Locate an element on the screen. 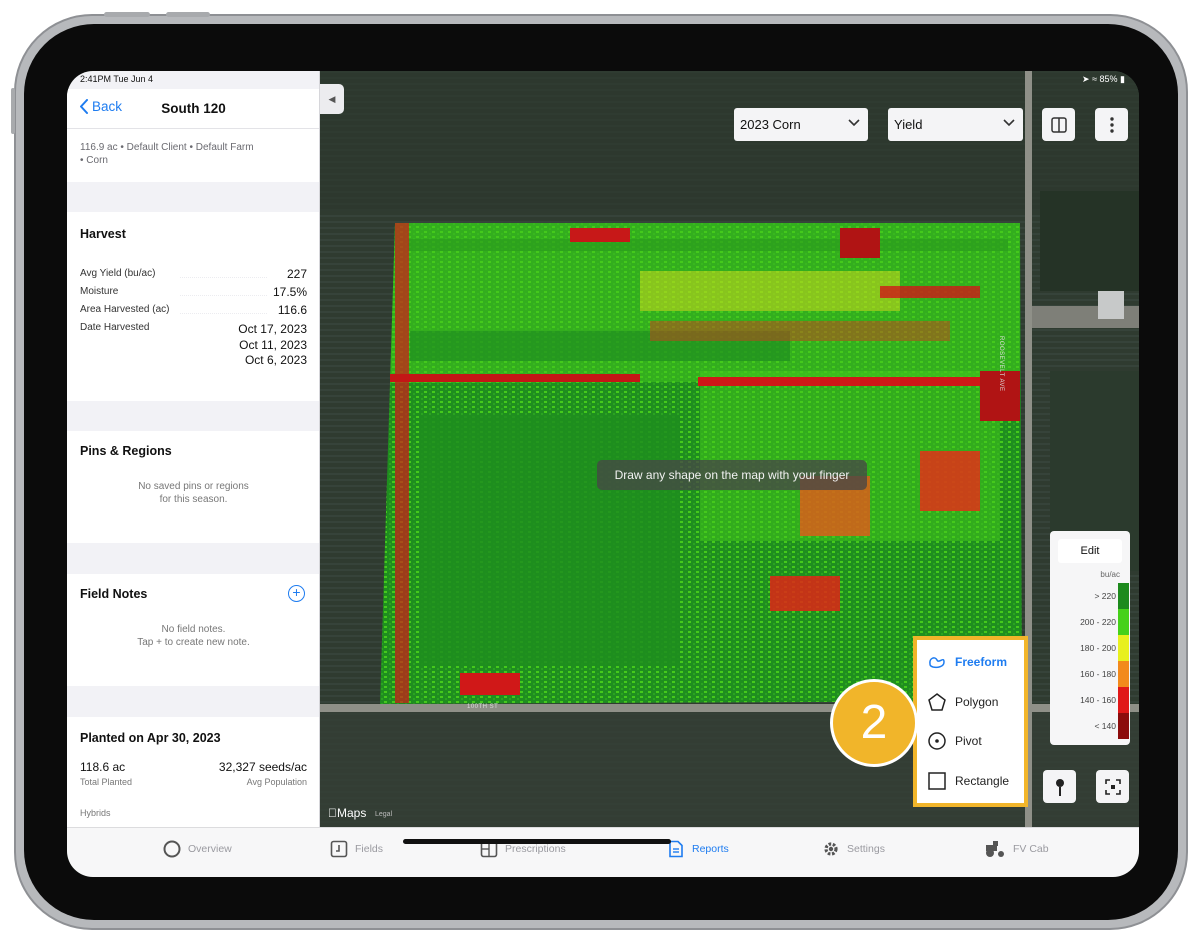 This screenshot has width=1200, height=943. total-planted-value: 118.6 ac is located at coordinates (103, 767).